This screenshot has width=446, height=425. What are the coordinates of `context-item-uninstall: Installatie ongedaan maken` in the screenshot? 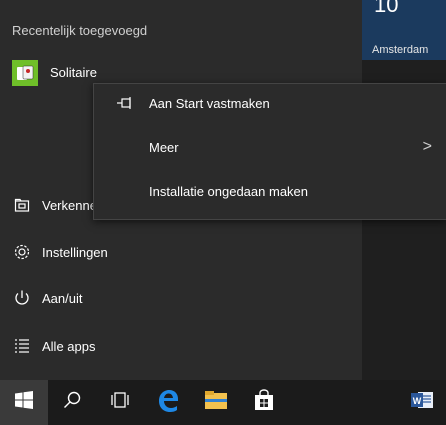 It's located at (270, 192).